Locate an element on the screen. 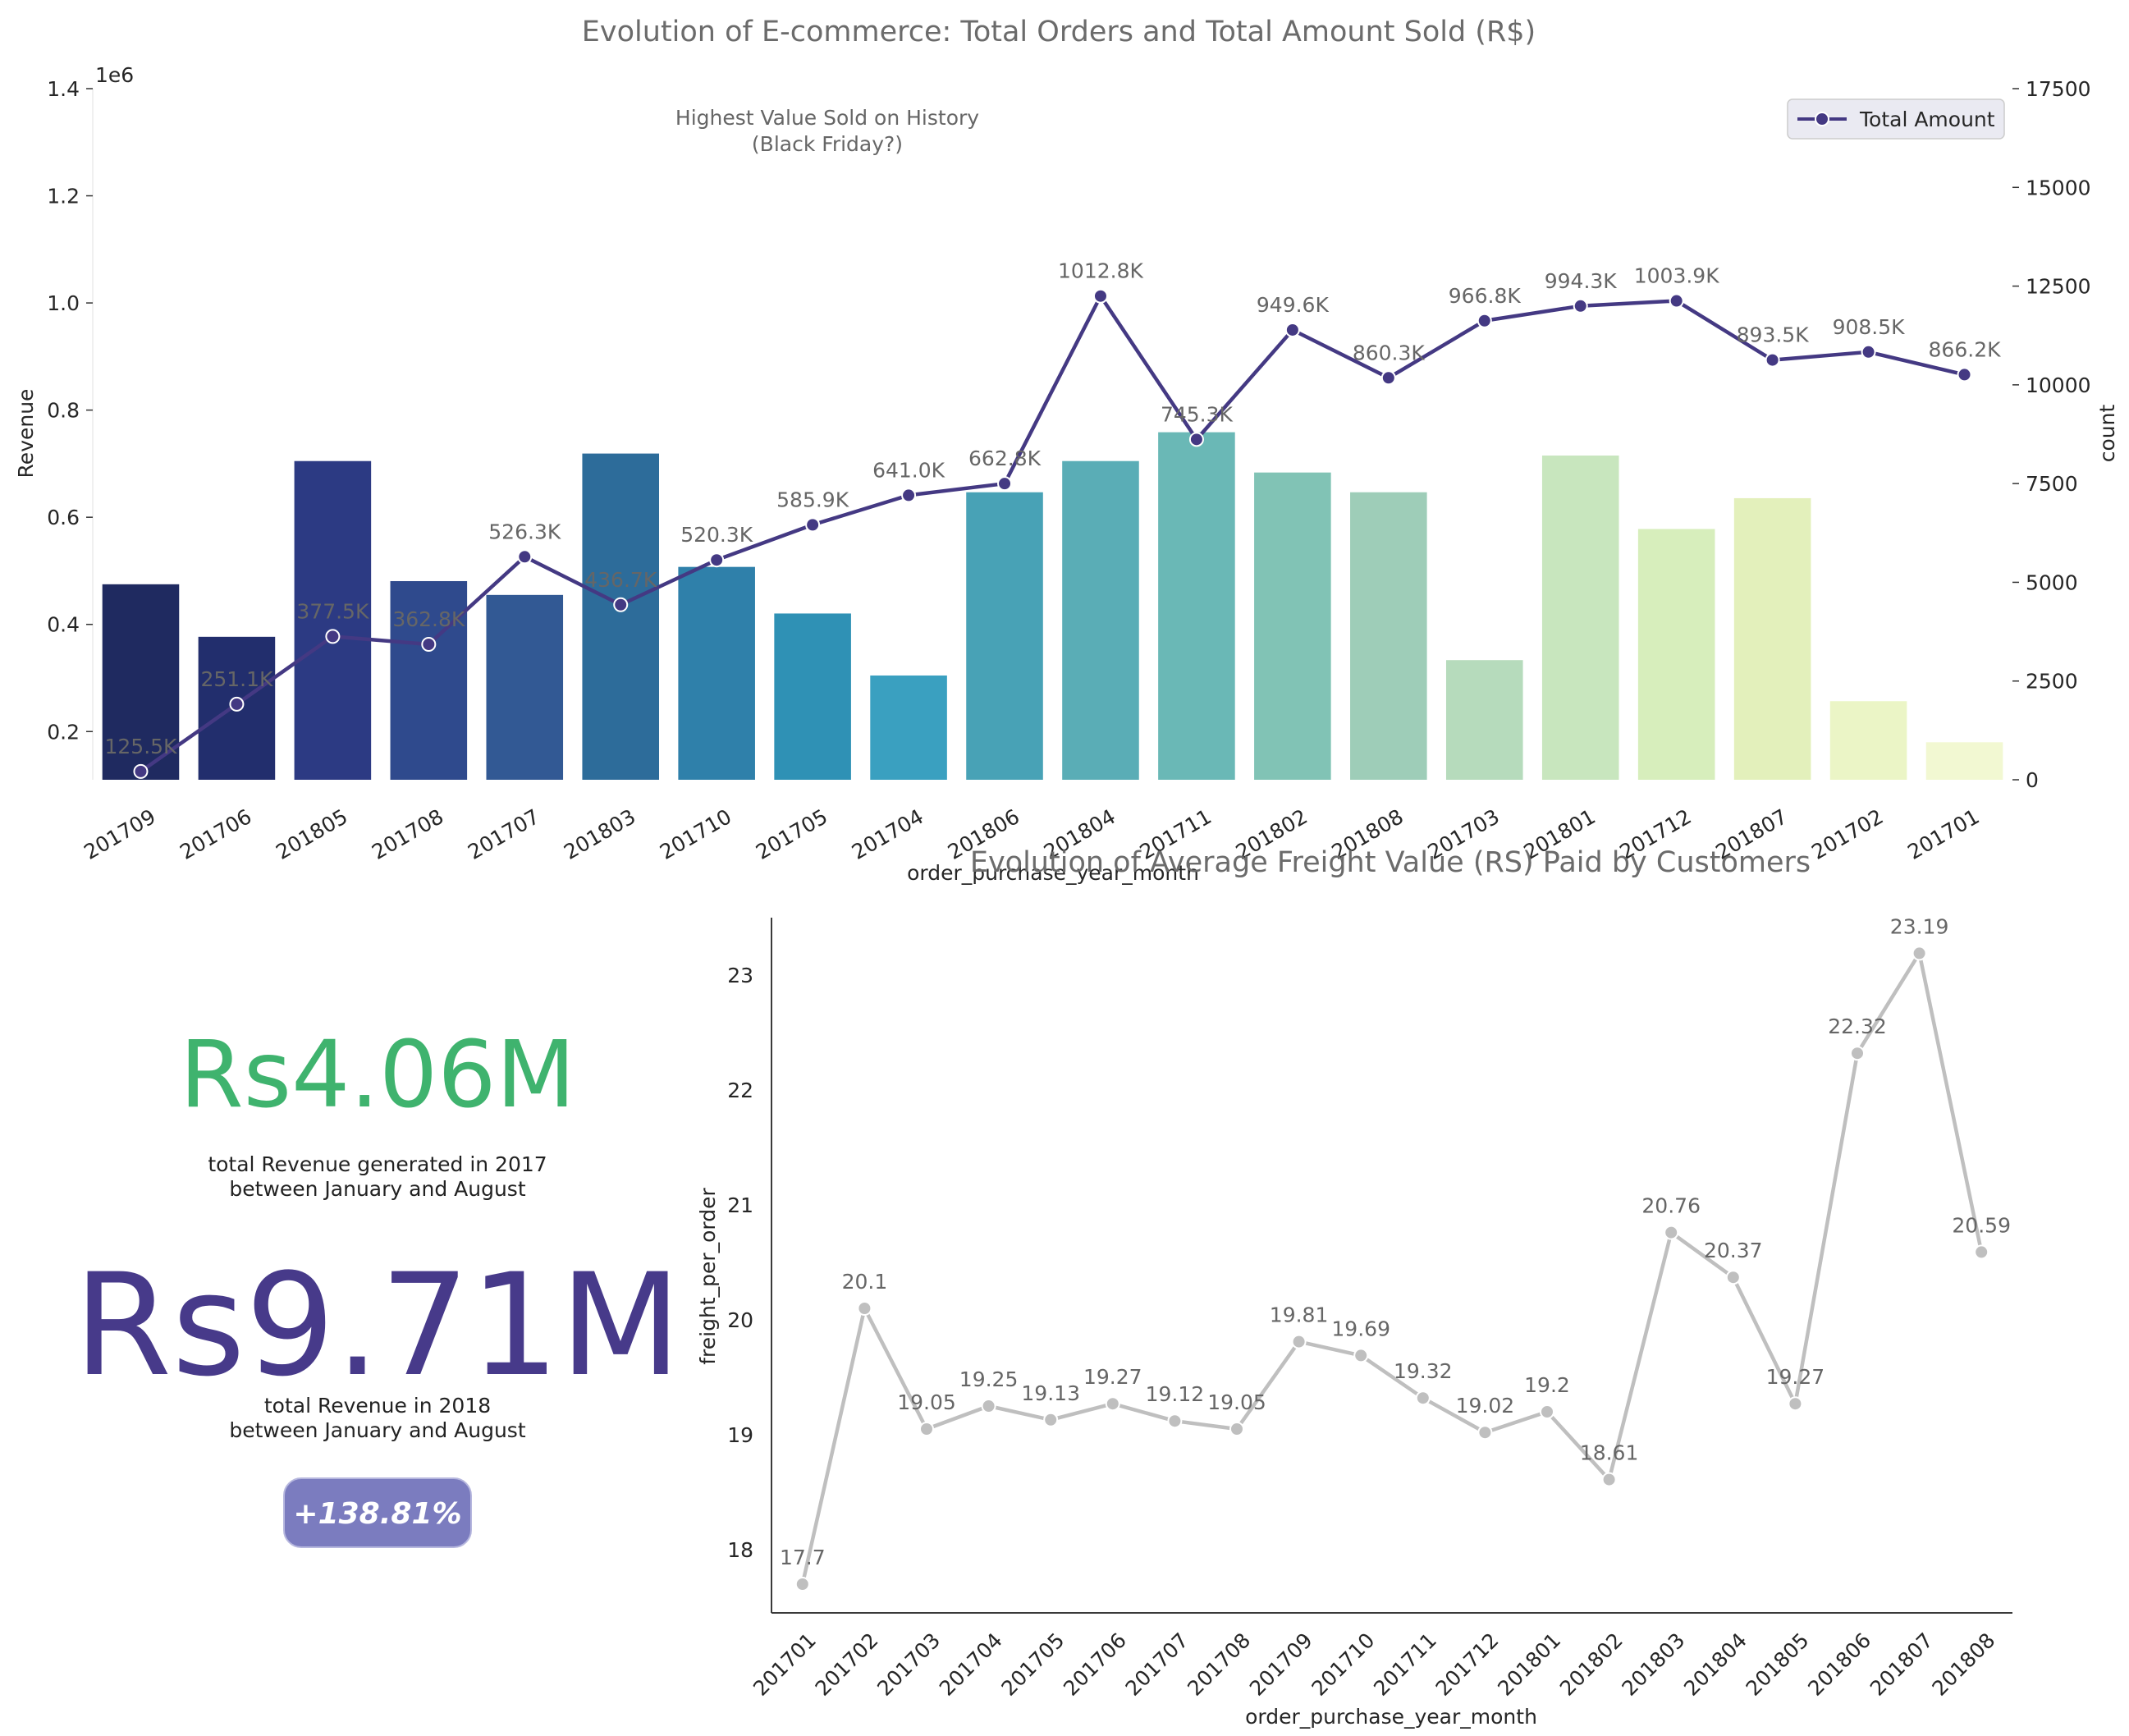 This screenshot has height=1736, width=2129. x-tick-label-201701: 201701 is located at coordinates (1943, 834).